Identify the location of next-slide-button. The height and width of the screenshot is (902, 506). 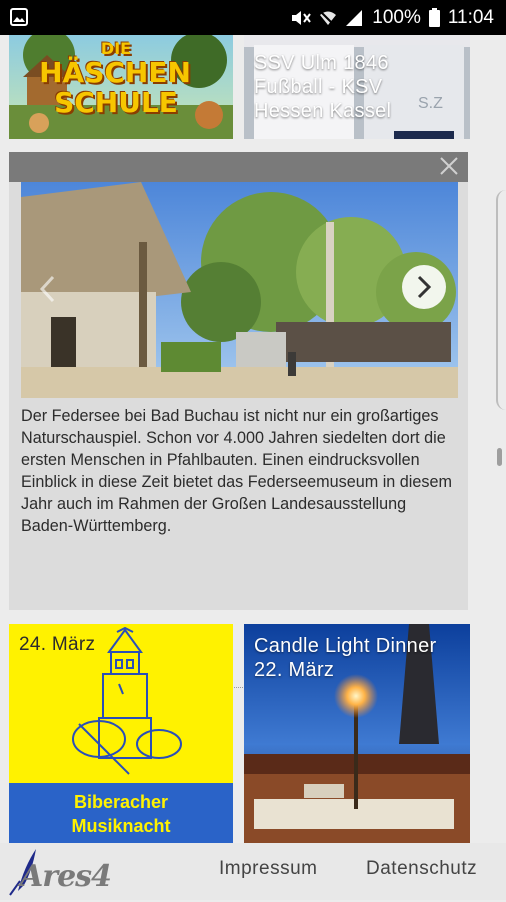
(424, 287).